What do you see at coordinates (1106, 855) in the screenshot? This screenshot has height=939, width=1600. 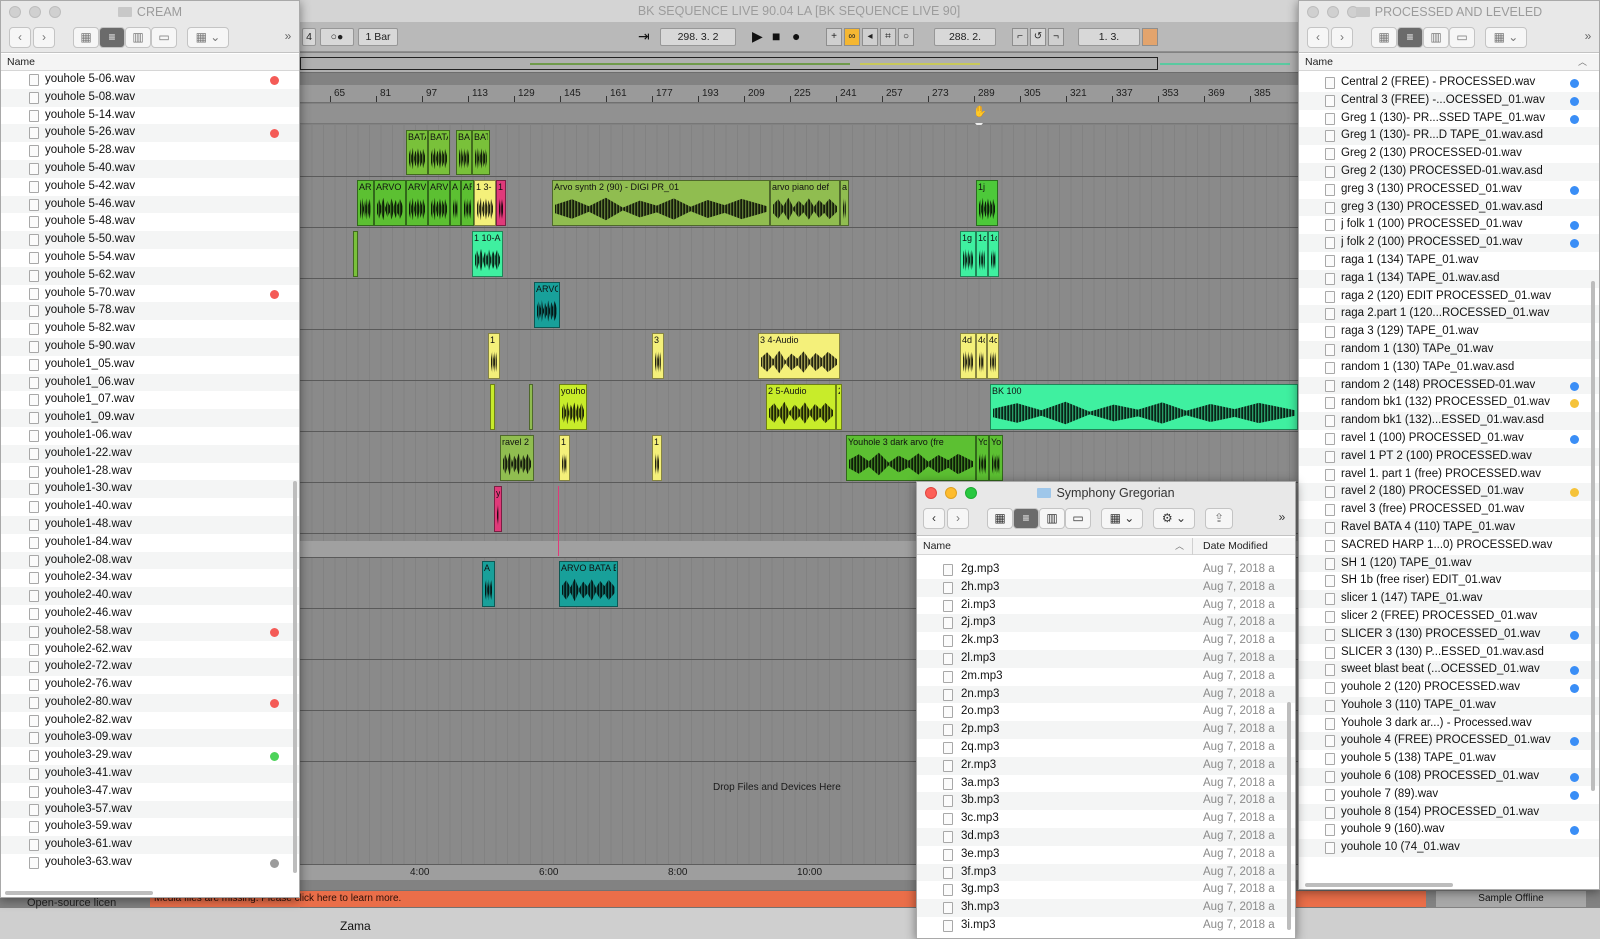 I see `list-item: 3e.mp3 Aug 7, 2018 a` at bounding box center [1106, 855].